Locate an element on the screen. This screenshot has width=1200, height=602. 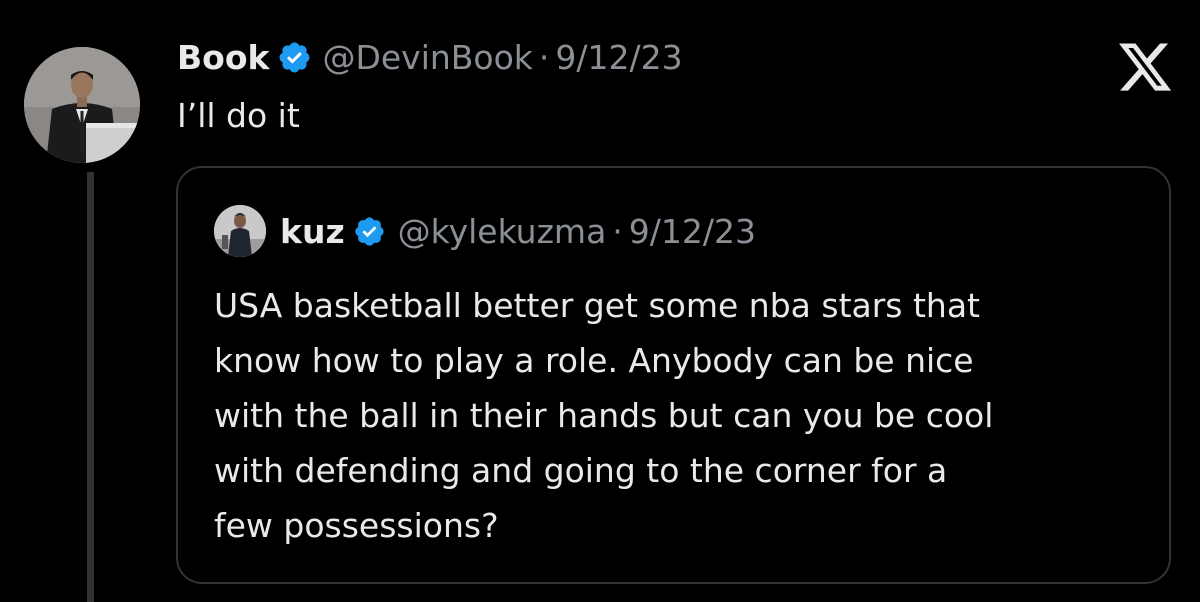
quoted-tweet-header: kuz @kylekuzma · 9/12/23 is located at coordinates (485, 231).